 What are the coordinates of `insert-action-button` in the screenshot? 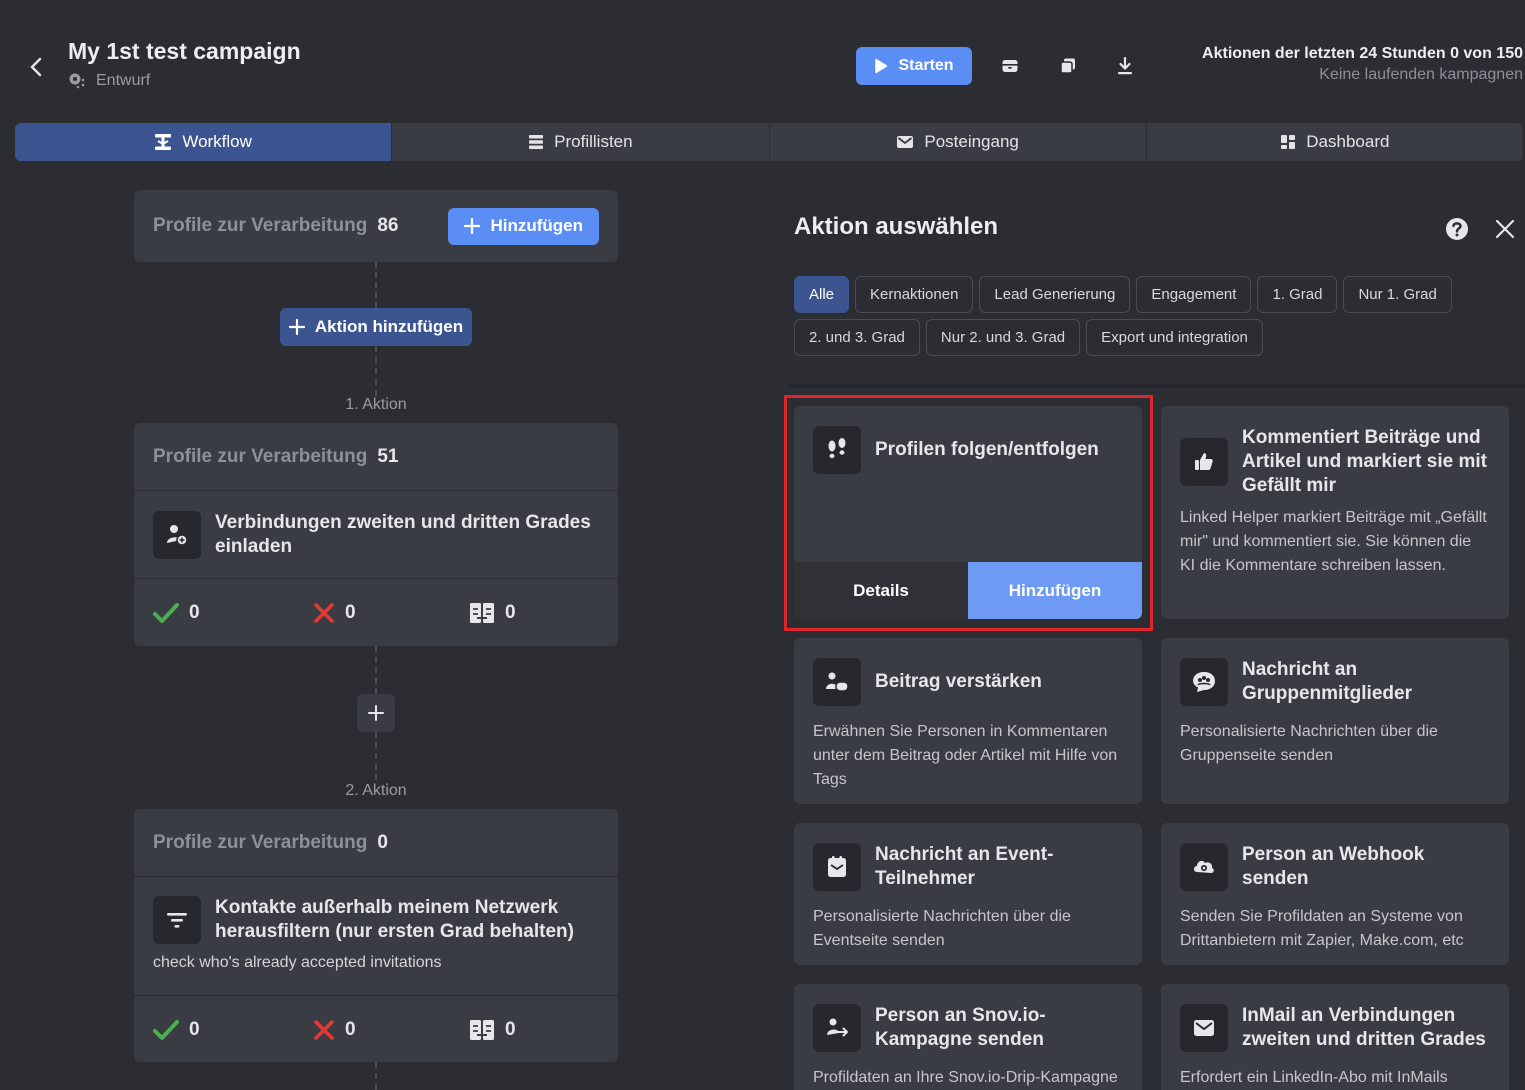 It's located at (376, 713).